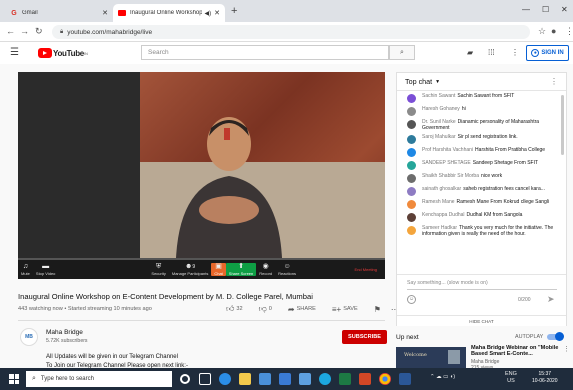 Image resolution: width=573 pixels, height=390 pixels. Describe the element at coordinates (158, 269) in the screenshot. I see `security-button: ⛨ Security` at that location.